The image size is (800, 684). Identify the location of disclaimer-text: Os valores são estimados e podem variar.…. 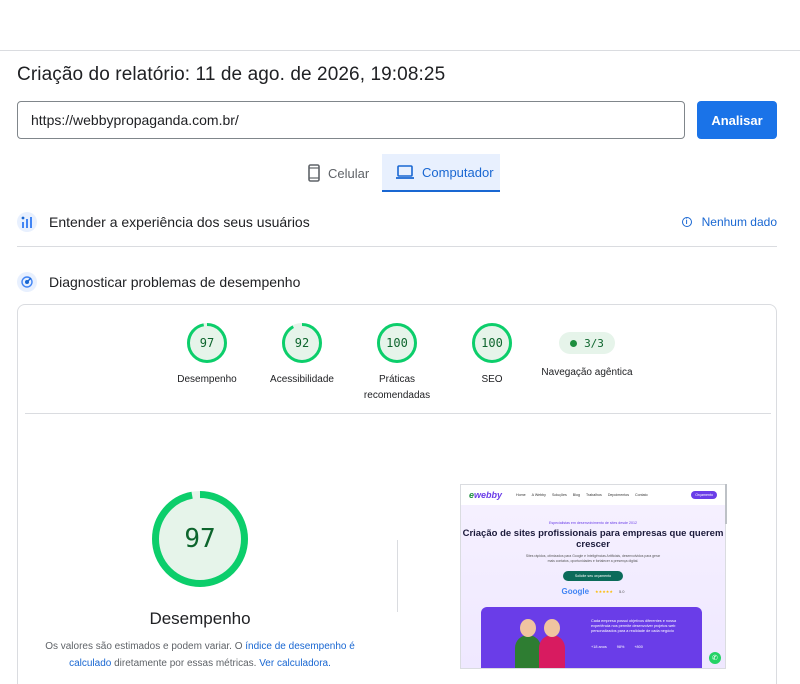
(145, 646).